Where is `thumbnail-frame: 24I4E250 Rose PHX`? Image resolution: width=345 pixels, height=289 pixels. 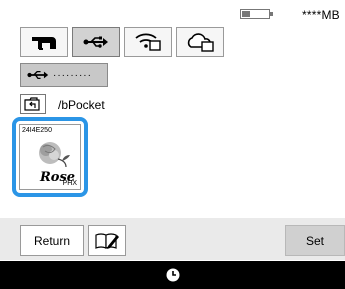
thumbnail-frame: 24I4E250 Rose PHX is located at coordinates (50, 157).